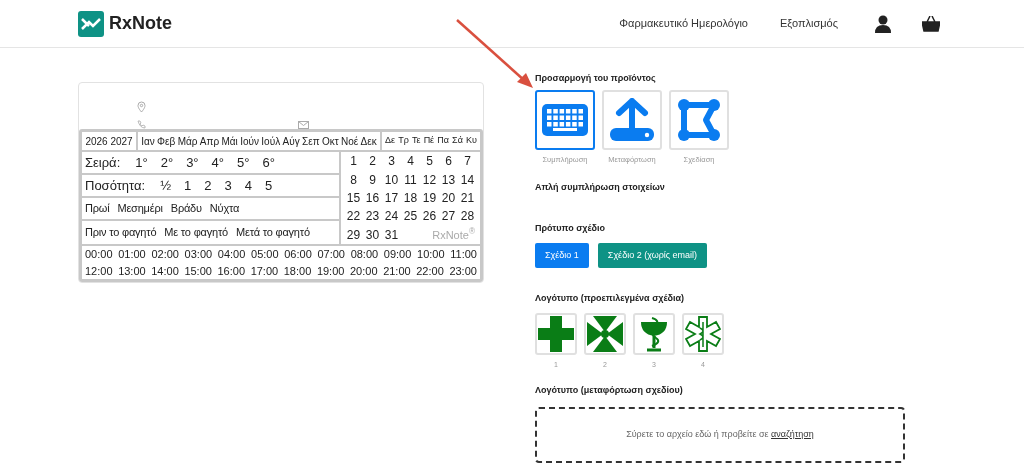 The image size is (1024, 472). Describe the element at coordinates (99, 271) in the screenshot. I see `hour-label: 12:00` at that location.